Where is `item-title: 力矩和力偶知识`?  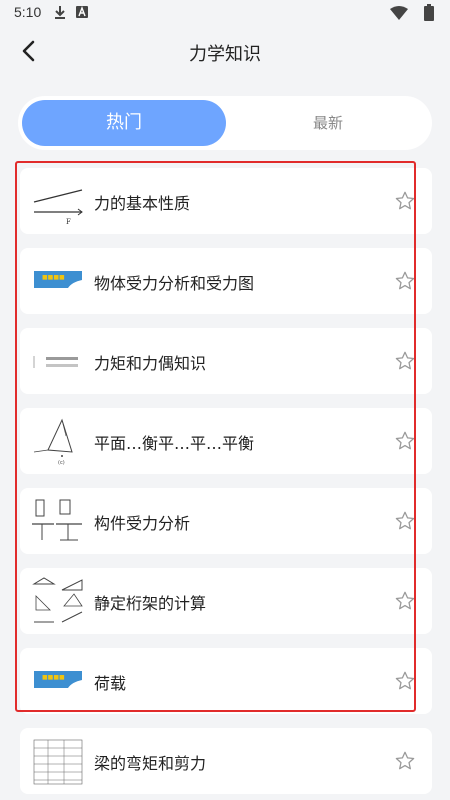 item-title: 力矩和力偶知识 is located at coordinates (150, 363).